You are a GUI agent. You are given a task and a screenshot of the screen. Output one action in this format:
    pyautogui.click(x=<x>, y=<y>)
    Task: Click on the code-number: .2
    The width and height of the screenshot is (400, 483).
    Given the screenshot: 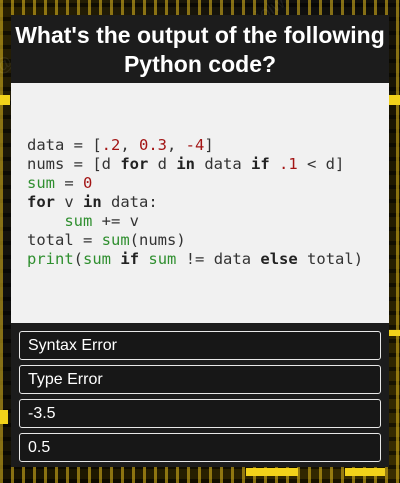 What is the action you would take?
    pyautogui.click(x=111, y=145)
    